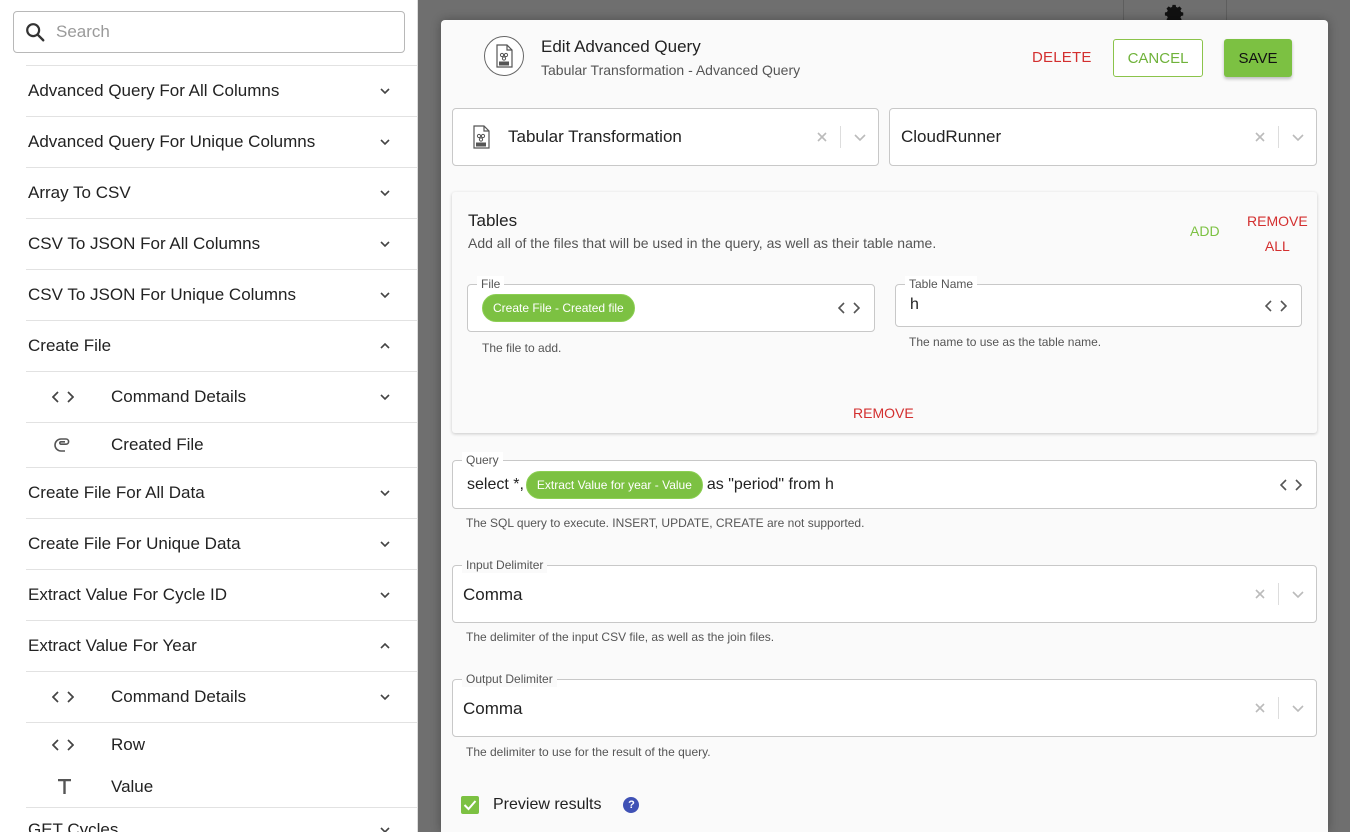 The image size is (1350, 832). What do you see at coordinates (884, 590) in the screenshot?
I see `input-delimiter-select: Input Delimiter Comma` at bounding box center [884, 590].